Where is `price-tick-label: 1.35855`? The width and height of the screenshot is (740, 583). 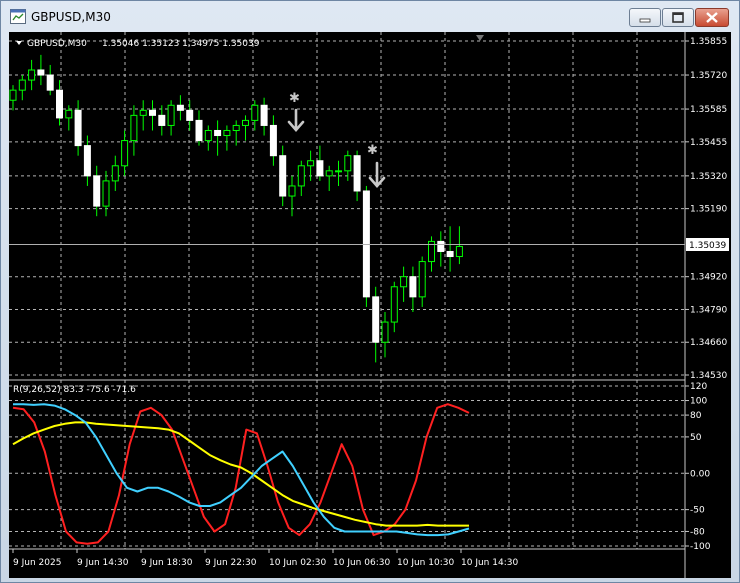 price-tick-label: 1.35855 is located at coordinates (708, 42).